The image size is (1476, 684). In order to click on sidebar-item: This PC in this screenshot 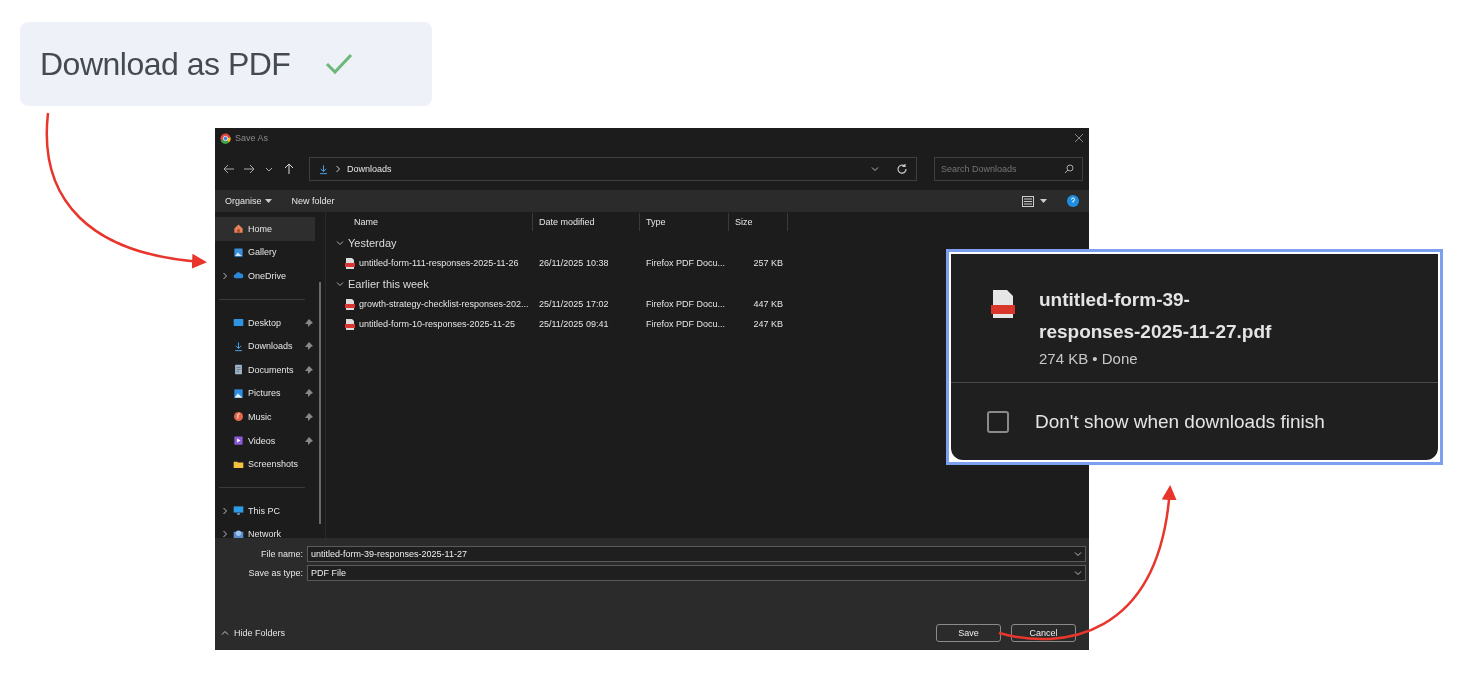, I will do `click(265, 510)`.